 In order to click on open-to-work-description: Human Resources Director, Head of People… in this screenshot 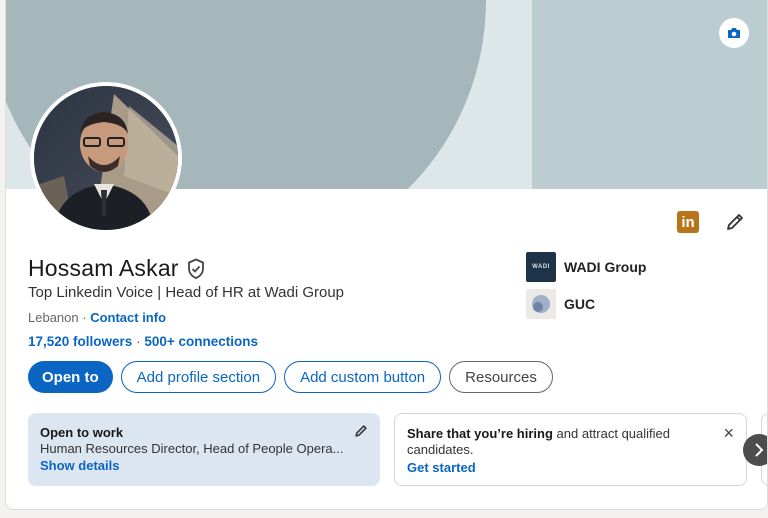, I will do `click(192, 448)`.